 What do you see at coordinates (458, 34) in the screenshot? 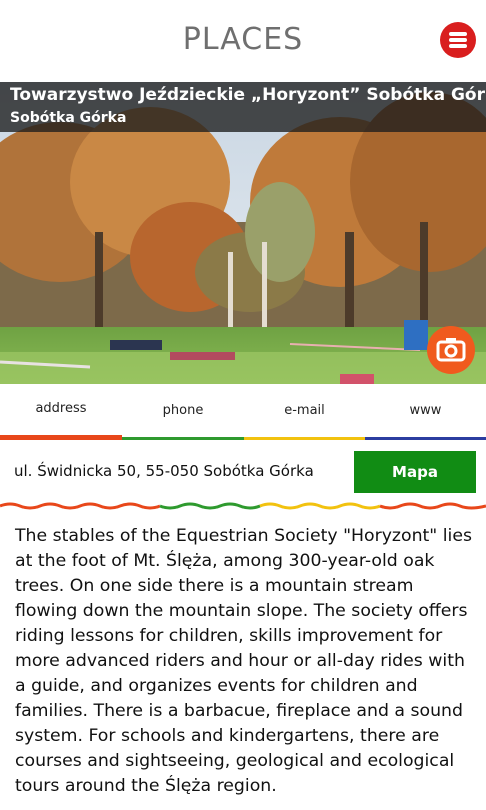
I see `hamburger-icon` at bounding box center [458, 34].